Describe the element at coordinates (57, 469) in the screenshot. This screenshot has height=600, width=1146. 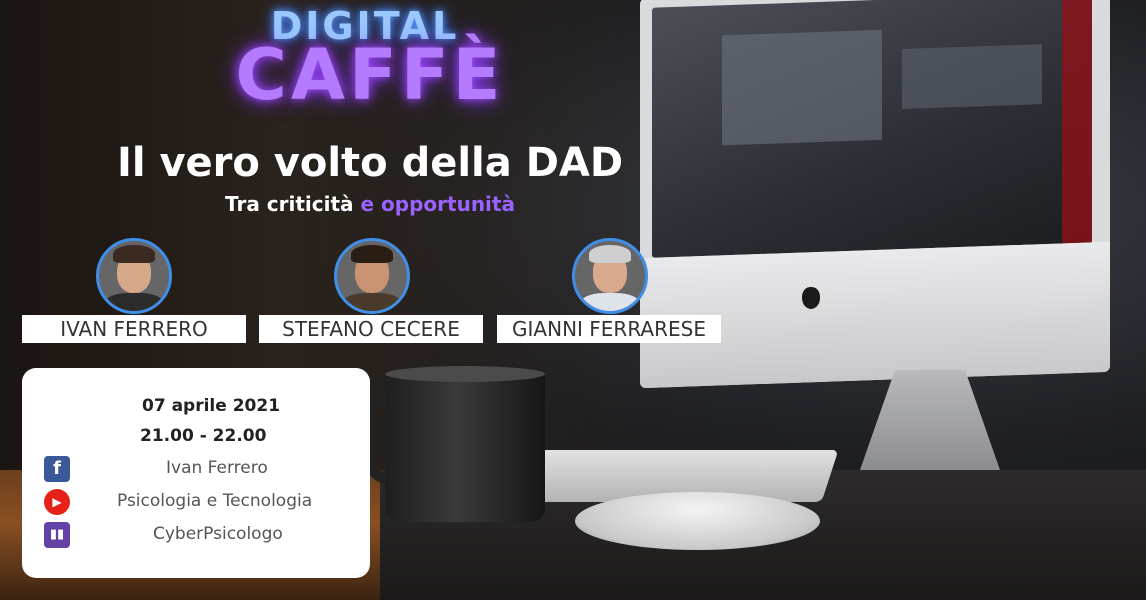
I see `facebook-icon: f` at that location.